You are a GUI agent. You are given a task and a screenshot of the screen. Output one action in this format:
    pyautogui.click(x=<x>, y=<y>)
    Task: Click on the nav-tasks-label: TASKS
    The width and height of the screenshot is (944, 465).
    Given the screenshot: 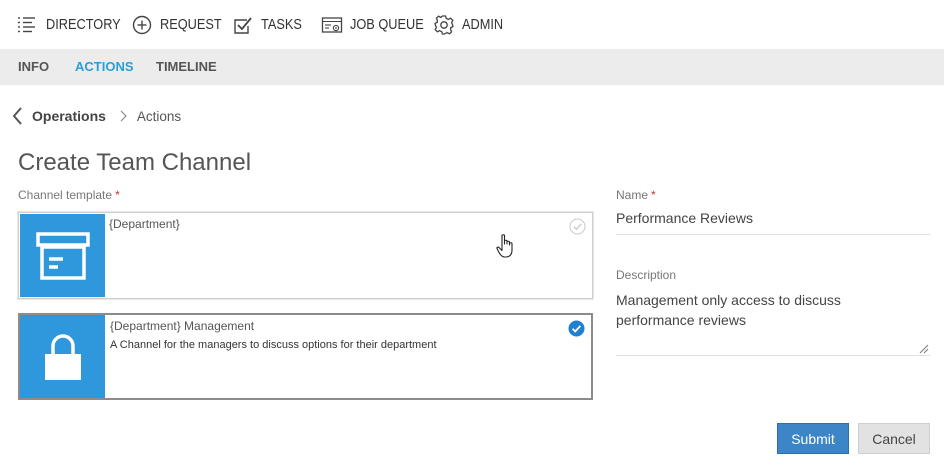 What is the action you would take?
    pyautogui.click(x=281, y=25)
    